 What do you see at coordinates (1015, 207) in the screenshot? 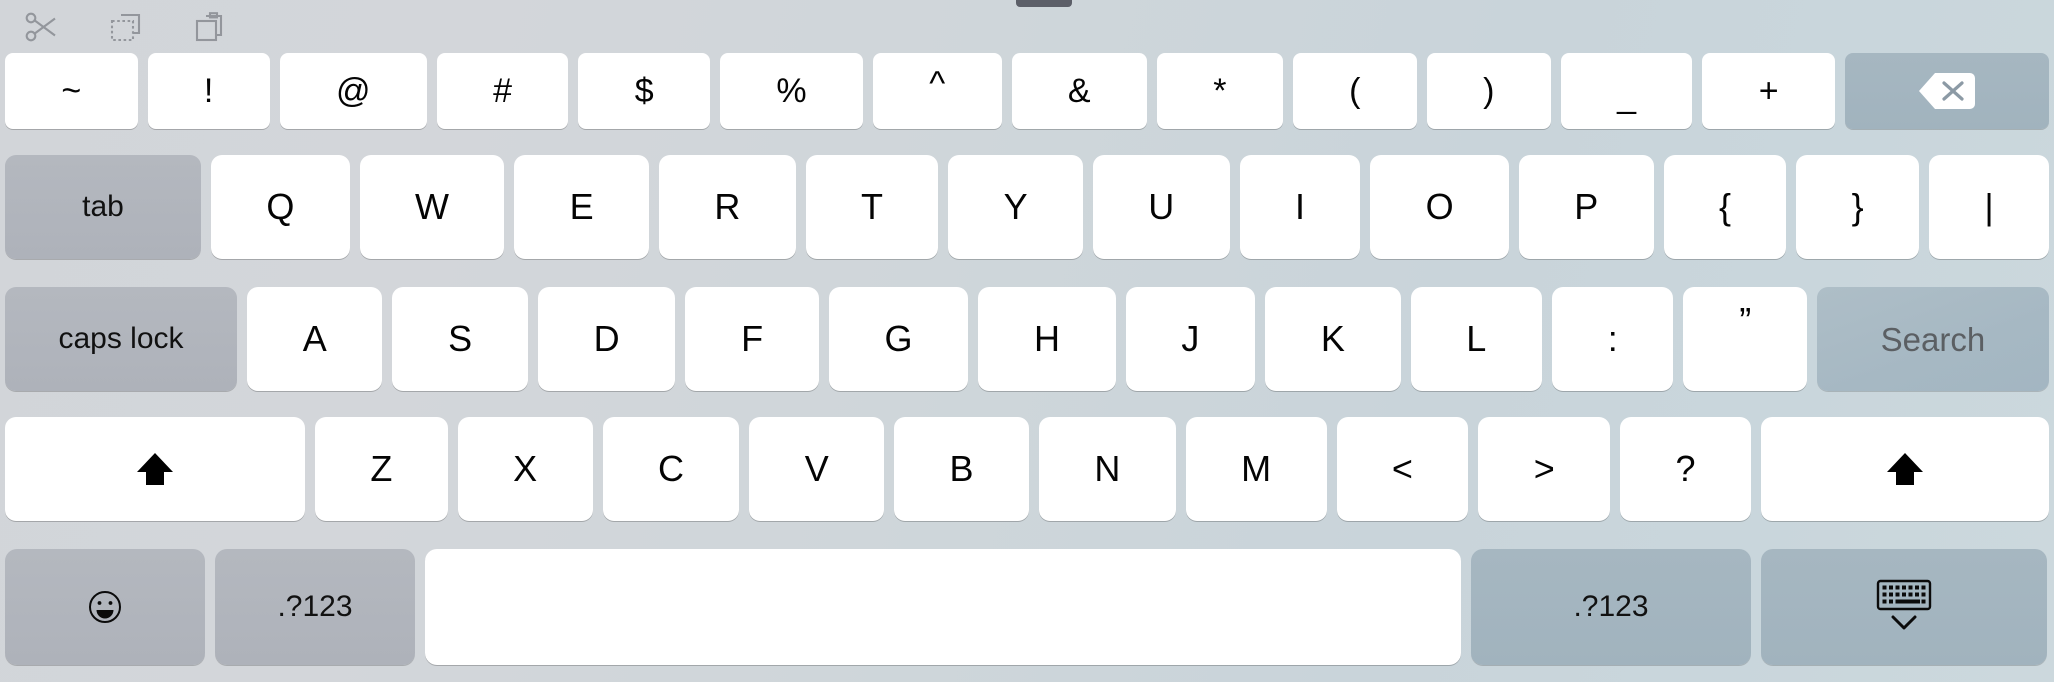
I see `key-y: Y` at bounding box center [1015, 207].